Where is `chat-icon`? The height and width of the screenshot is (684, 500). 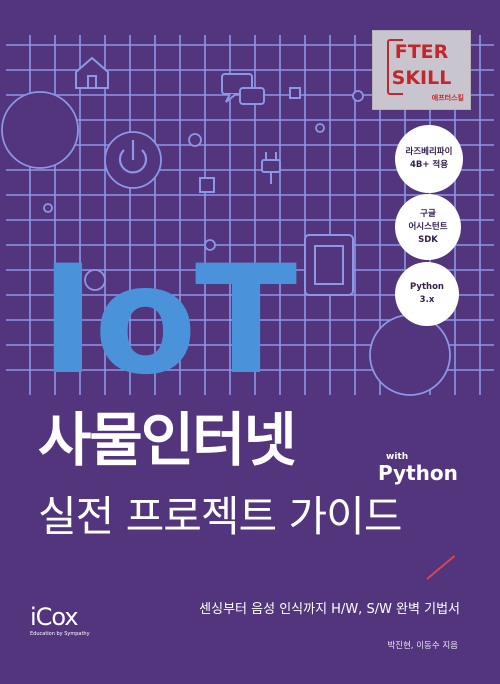
chat-icon is located at coordinates (243, 89).